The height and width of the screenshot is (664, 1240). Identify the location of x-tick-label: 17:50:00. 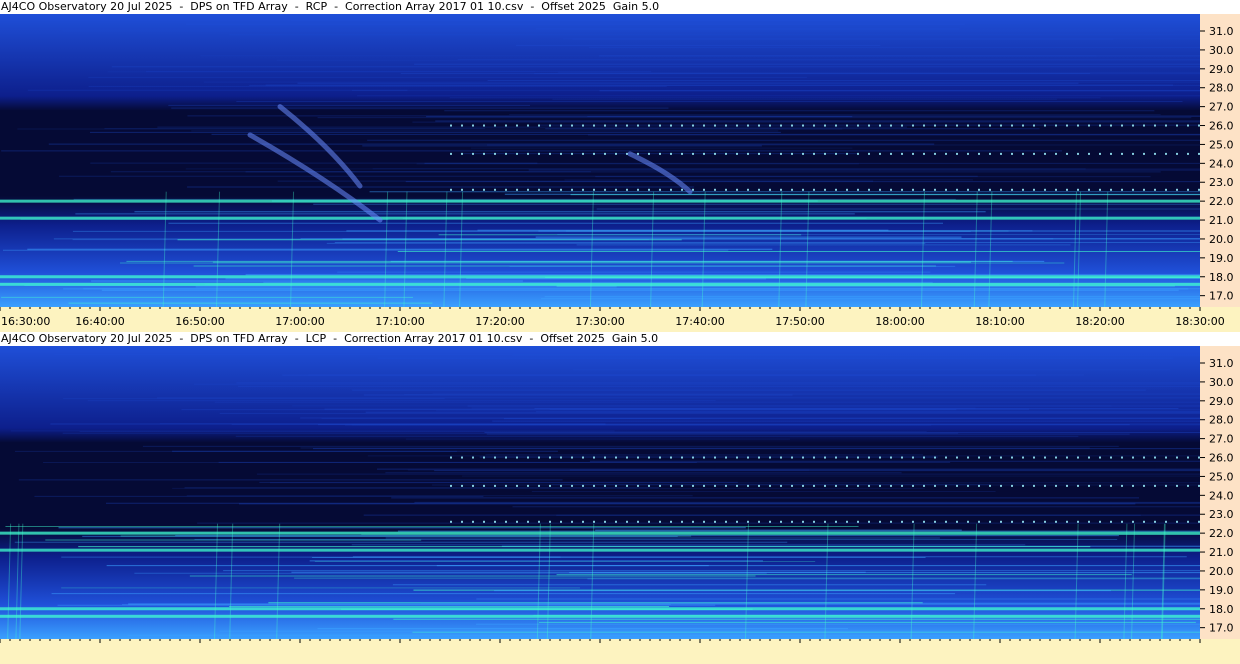
(799, 321).